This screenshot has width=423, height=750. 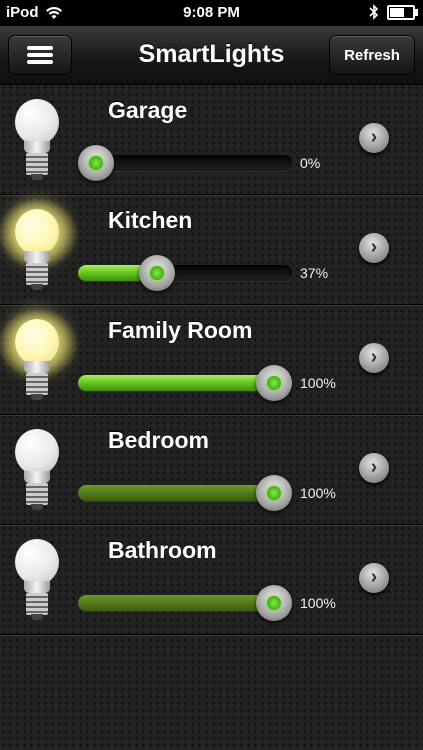 I want to click on status-time: 9:08 PM, so click(x=211, y=12).